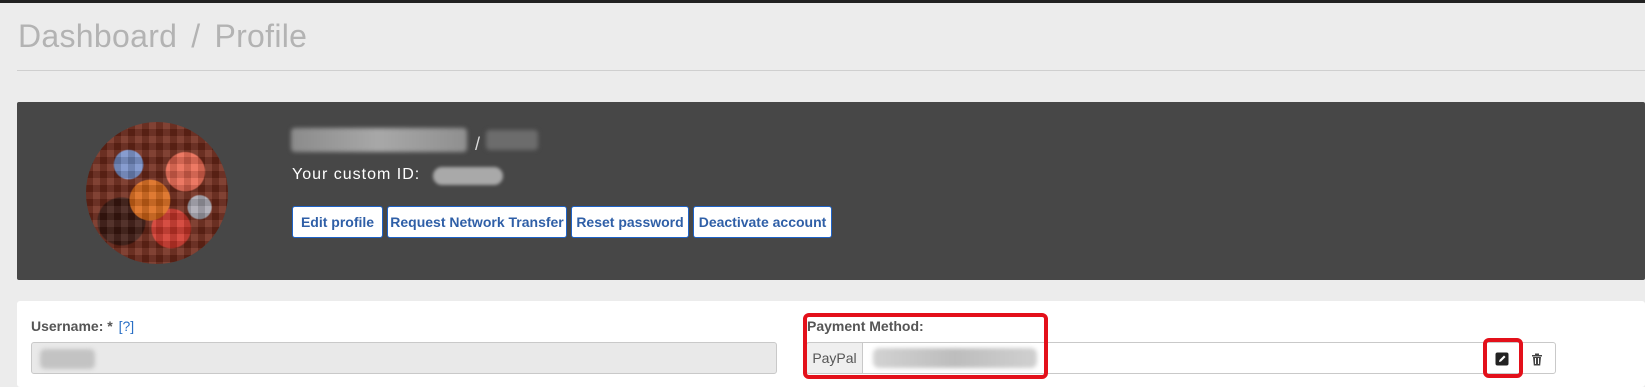  What do you see at coordinates (110, 326) in the screenshot?
I see `required-marker: *` at bounding box center [110, 326].